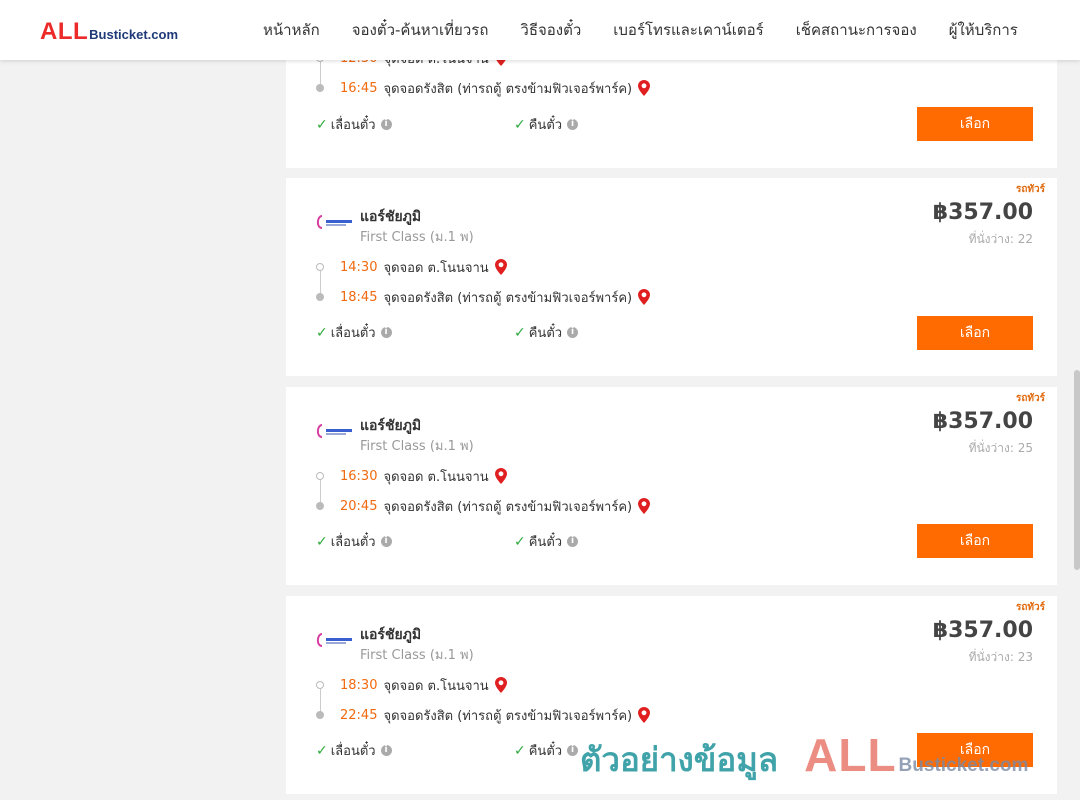 Image resolution: width=1080 pixels, height=800 pixels. Describe the element at coordinates (420, 30) in the screenshot. I see `nav-book-search: จองตั๋ว-ค้นหาเที่ยวรถ` at that location.